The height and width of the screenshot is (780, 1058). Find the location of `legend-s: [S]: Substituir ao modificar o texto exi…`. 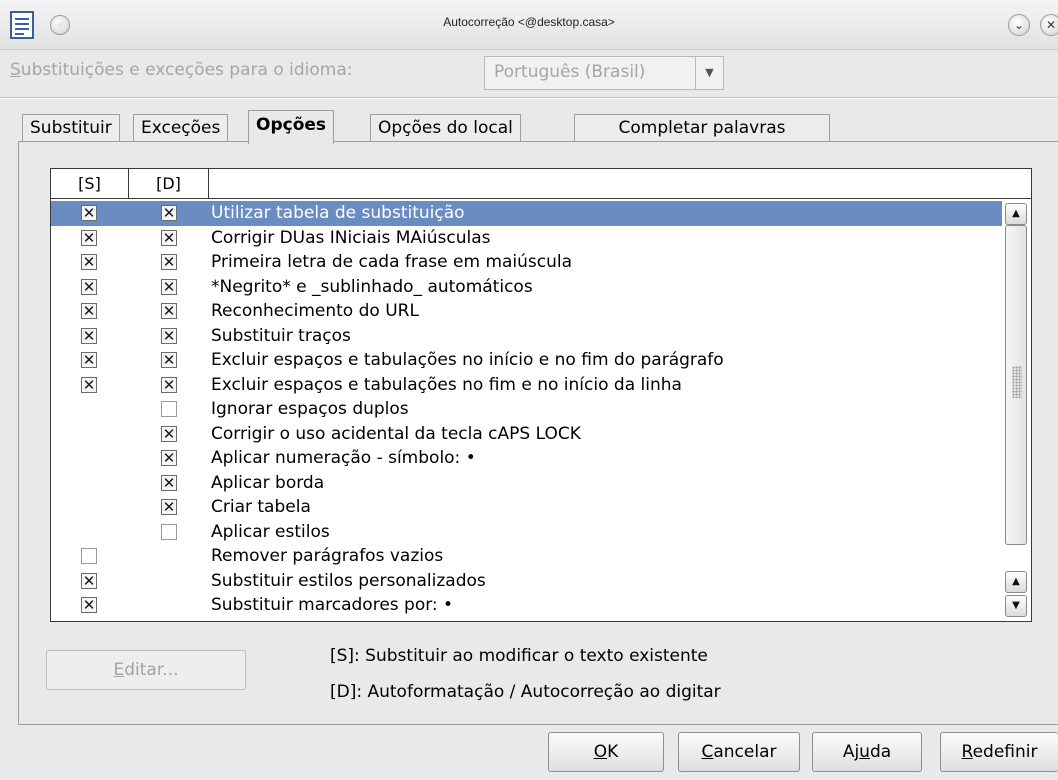

legend-s: [S]: Substituir ao modificar o texto exi… is located at coordinates (519, 656).